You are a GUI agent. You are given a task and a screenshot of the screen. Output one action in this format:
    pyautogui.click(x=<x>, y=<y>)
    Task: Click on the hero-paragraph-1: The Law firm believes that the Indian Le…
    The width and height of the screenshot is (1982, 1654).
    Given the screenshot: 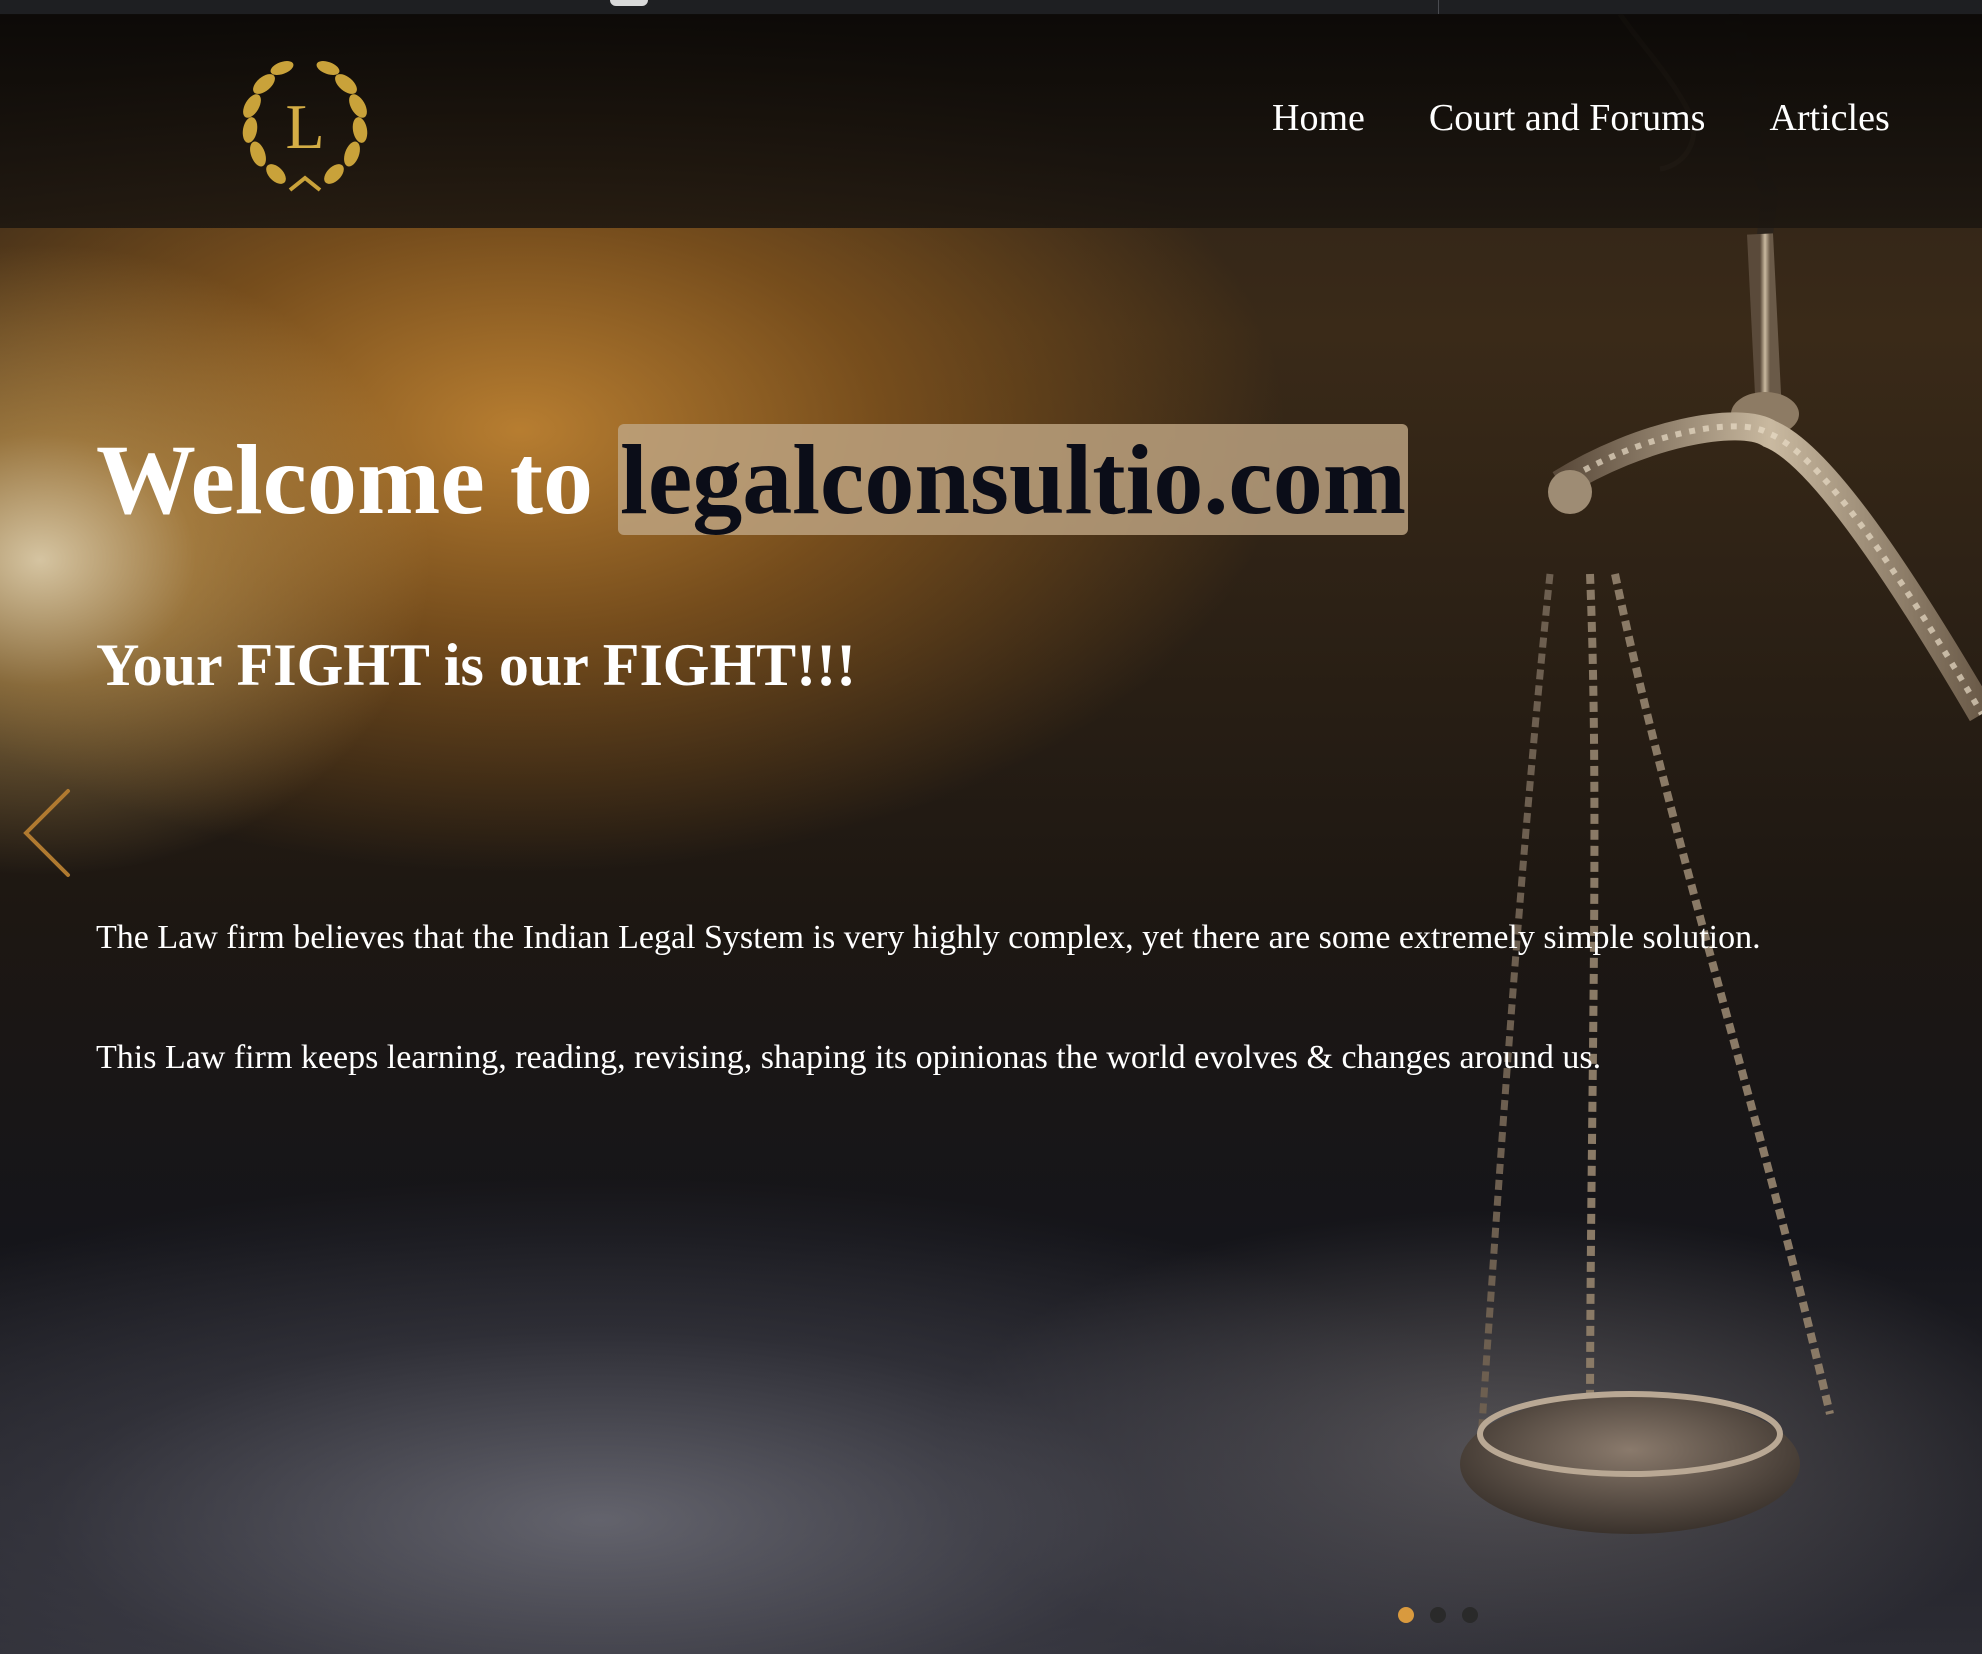 What is the action you would take?
    pyautogui.click(x=928, y=937)
    